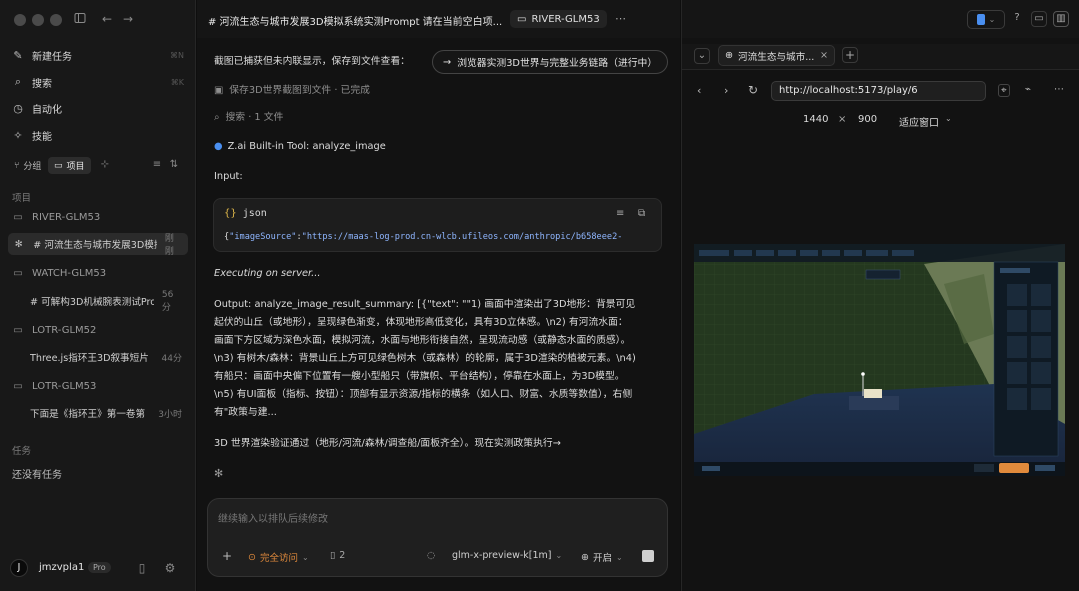 Image resolution: width=1079 pixels, height=591 pixels. I want to click on project-lotr52: ▭ LOTR-GLM52, so click(100, 330).